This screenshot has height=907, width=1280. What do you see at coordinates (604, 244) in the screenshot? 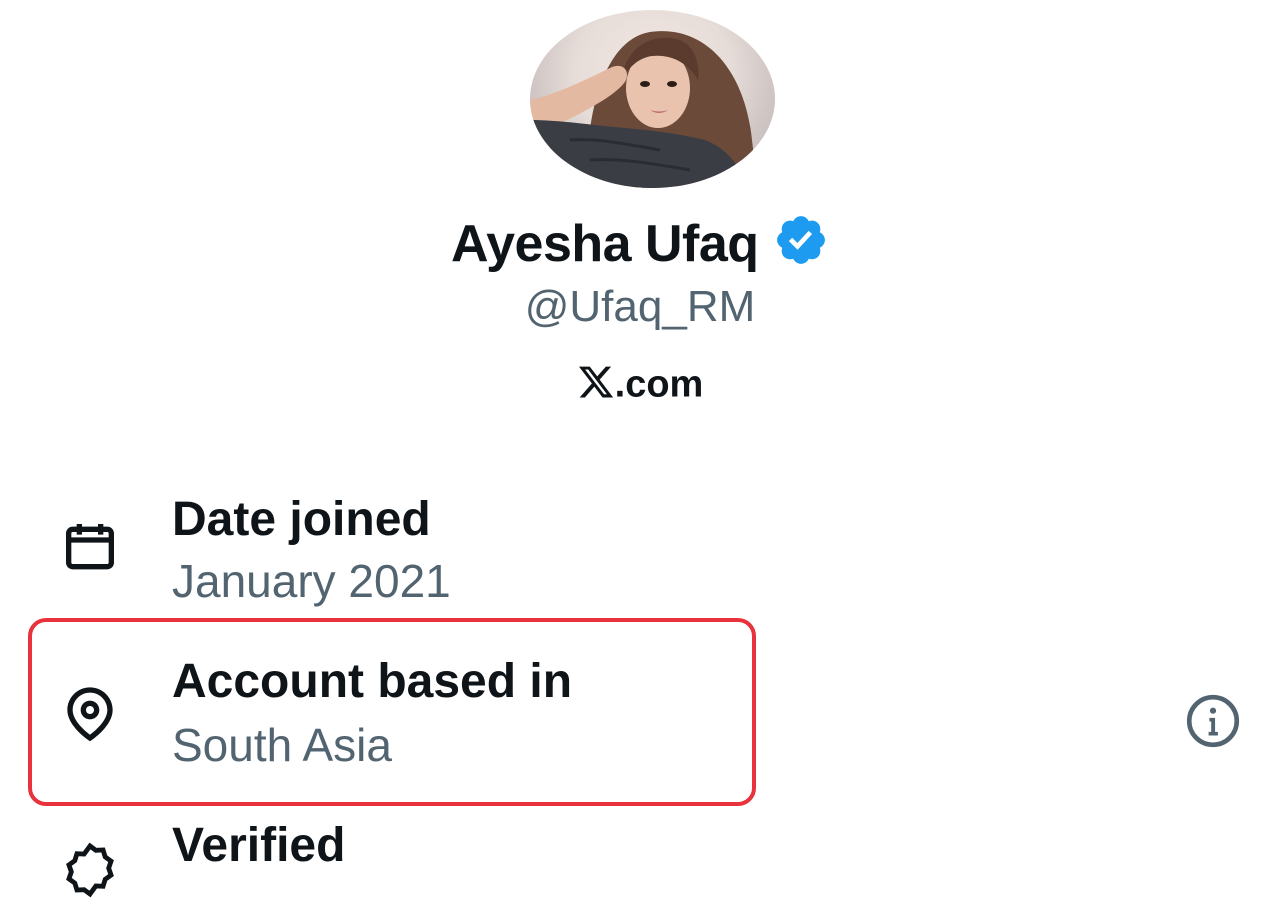
I see `display-name: Ayesha Ufaq` at bounding box center [604, 244].